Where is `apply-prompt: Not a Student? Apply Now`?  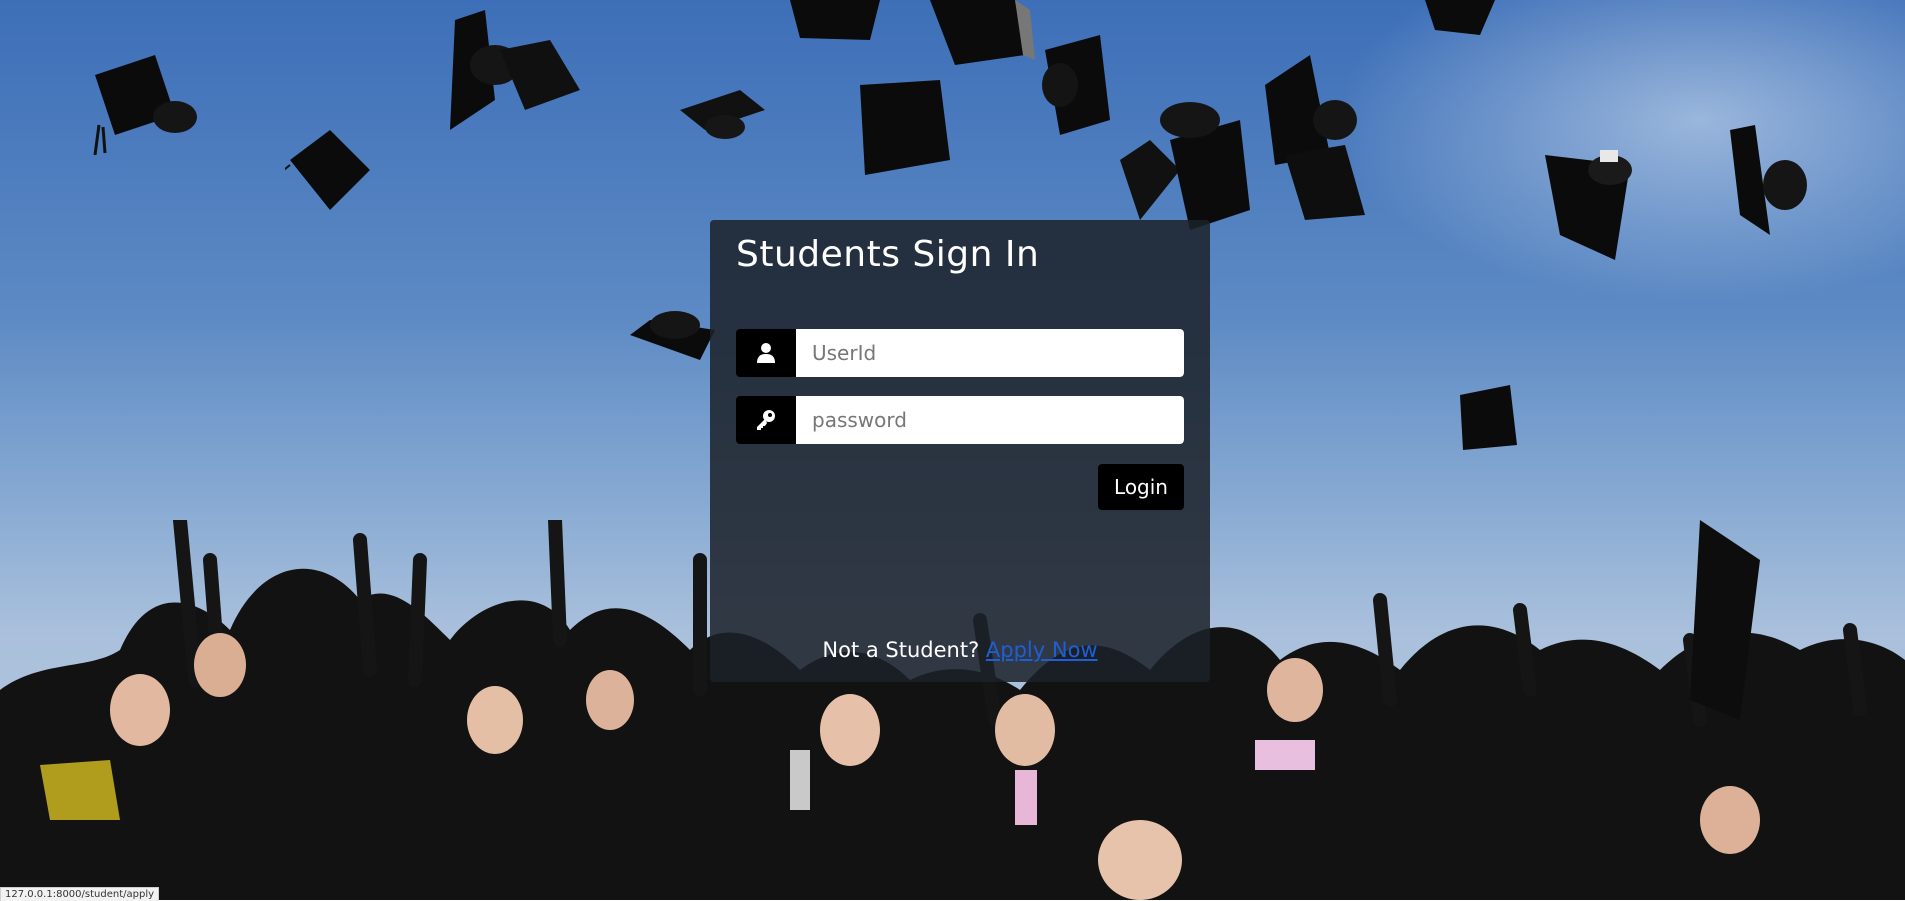 apply-prompt: Not a Student? Apply Now is located at coordinates (960, 650).